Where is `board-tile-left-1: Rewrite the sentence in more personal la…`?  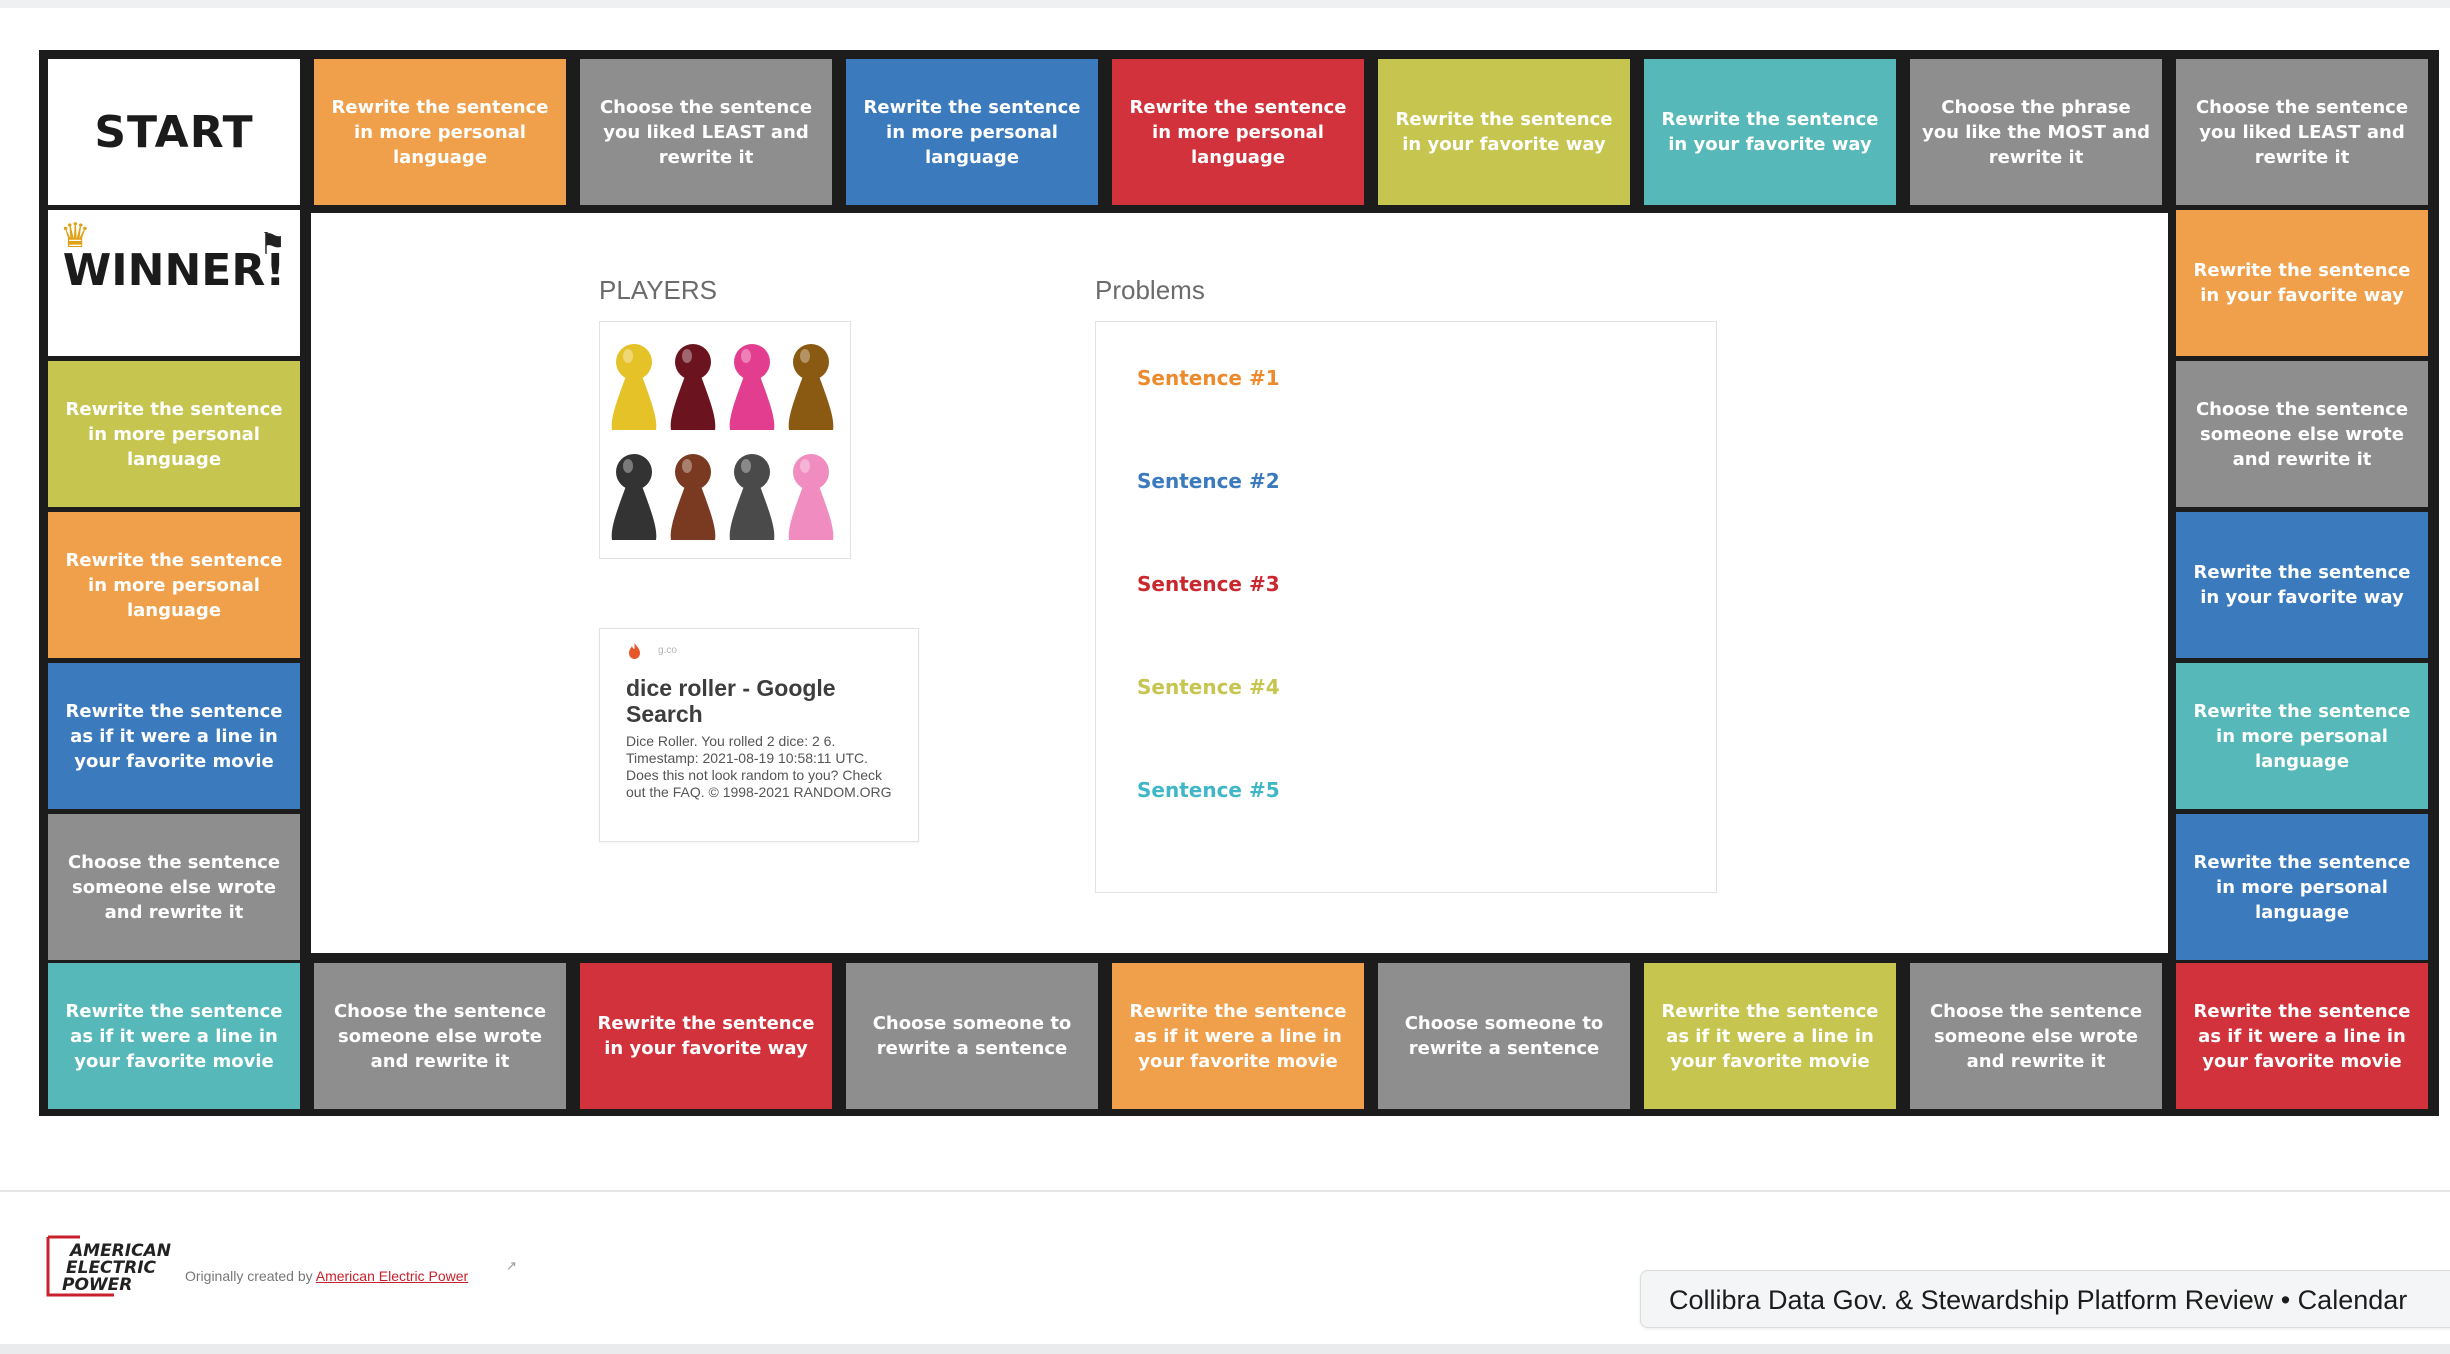
board-tile-left-1: Rewrite the sentence in more personal la… is located at coordinates (174, 434).